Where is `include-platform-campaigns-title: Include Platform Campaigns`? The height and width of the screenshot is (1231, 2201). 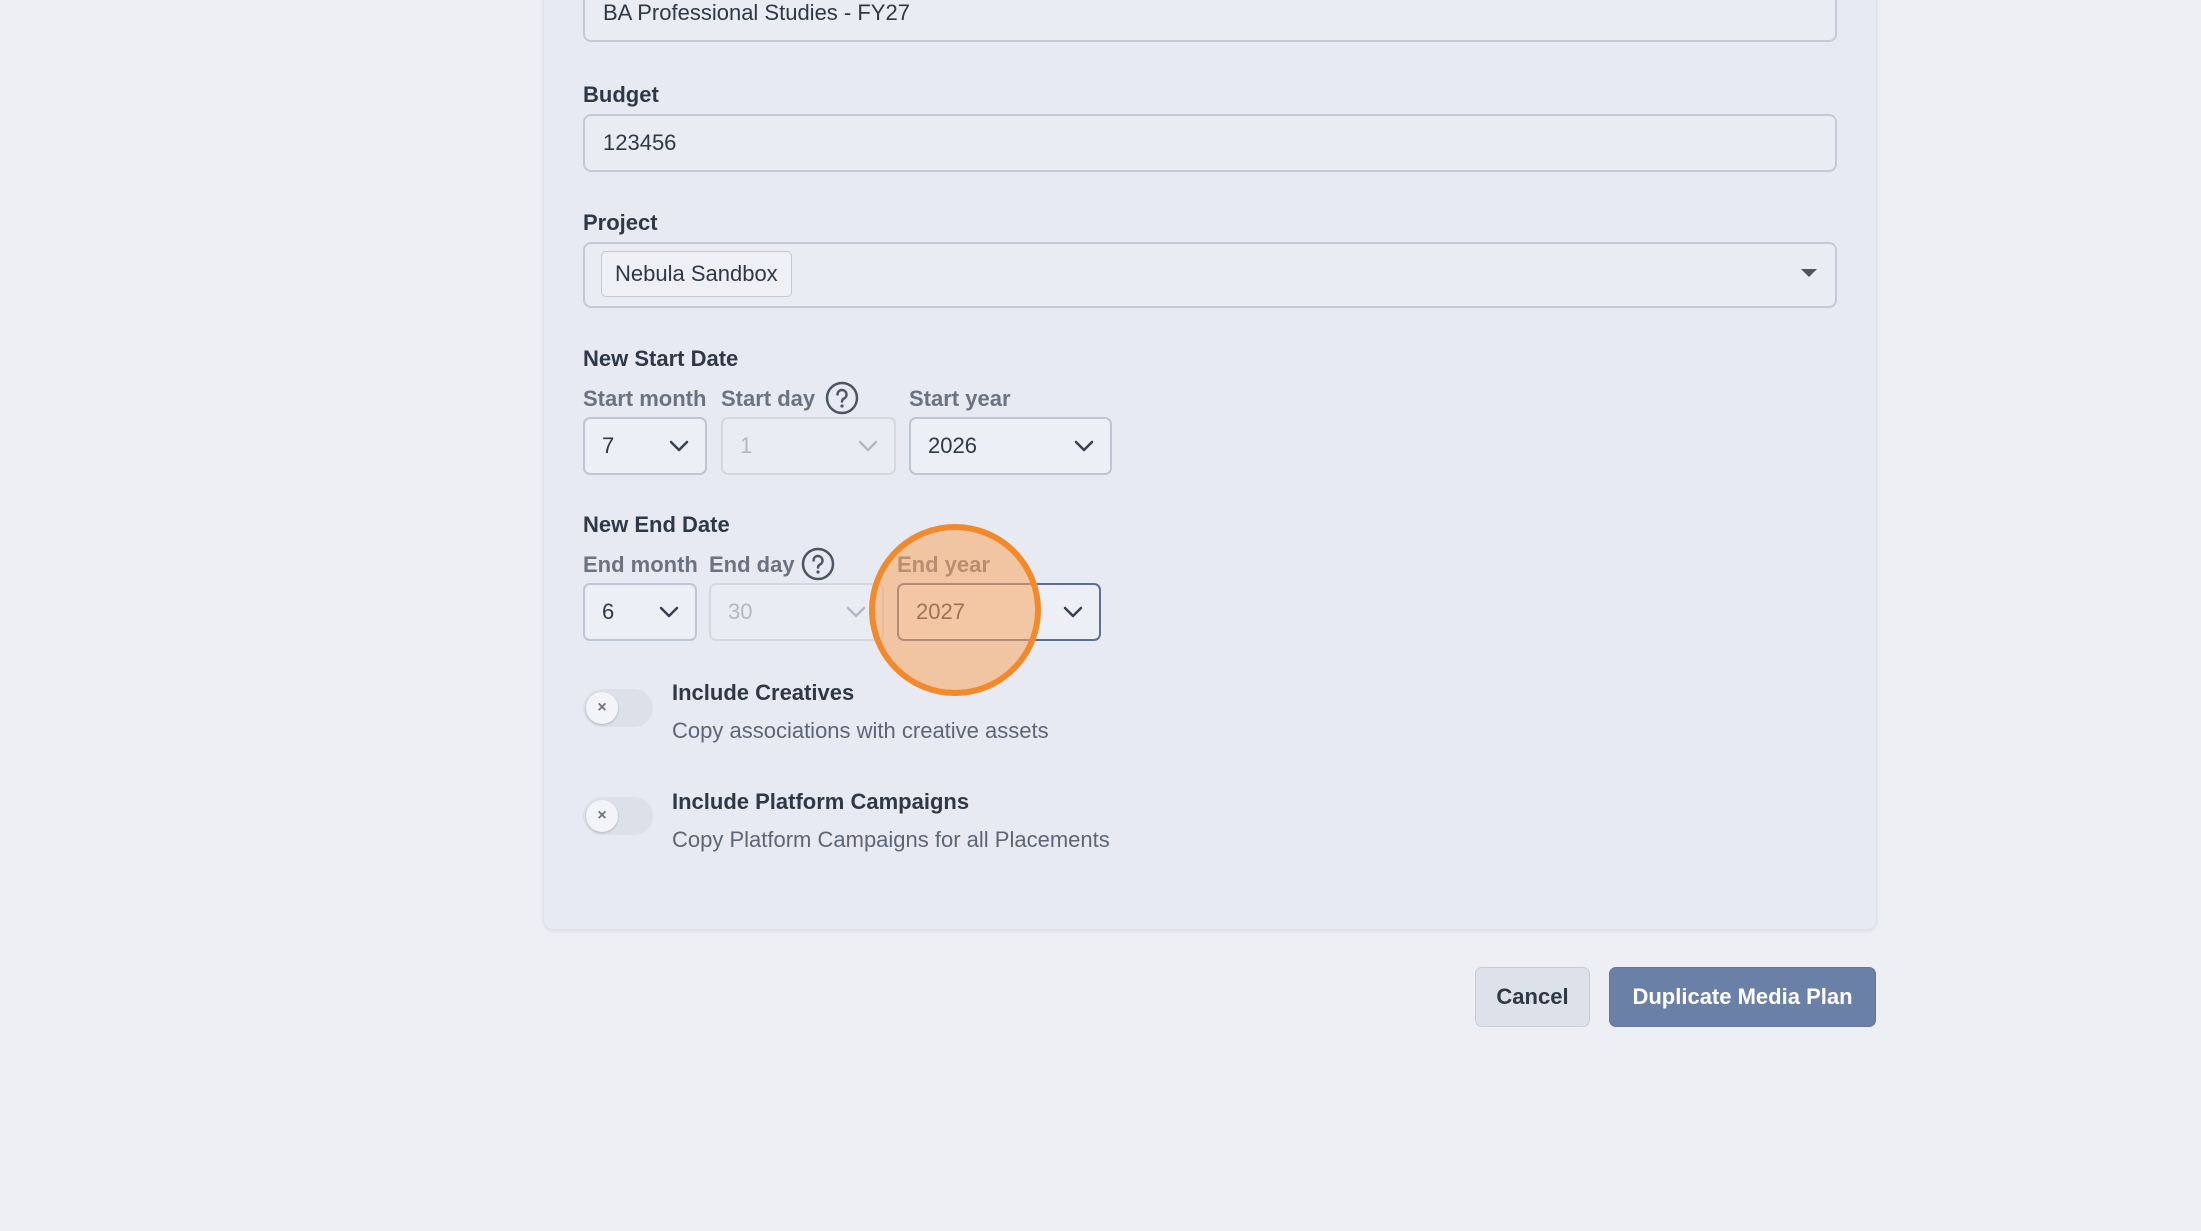
include-platform-campaigns-title: Include Platform Campaigns is located at coordinates (821, 801).